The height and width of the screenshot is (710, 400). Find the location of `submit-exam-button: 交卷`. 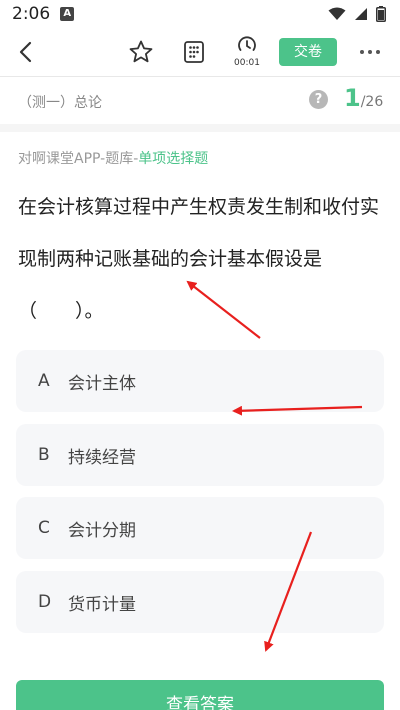

submit-exam-button: 交卷 is located at coordinates (308, 52).